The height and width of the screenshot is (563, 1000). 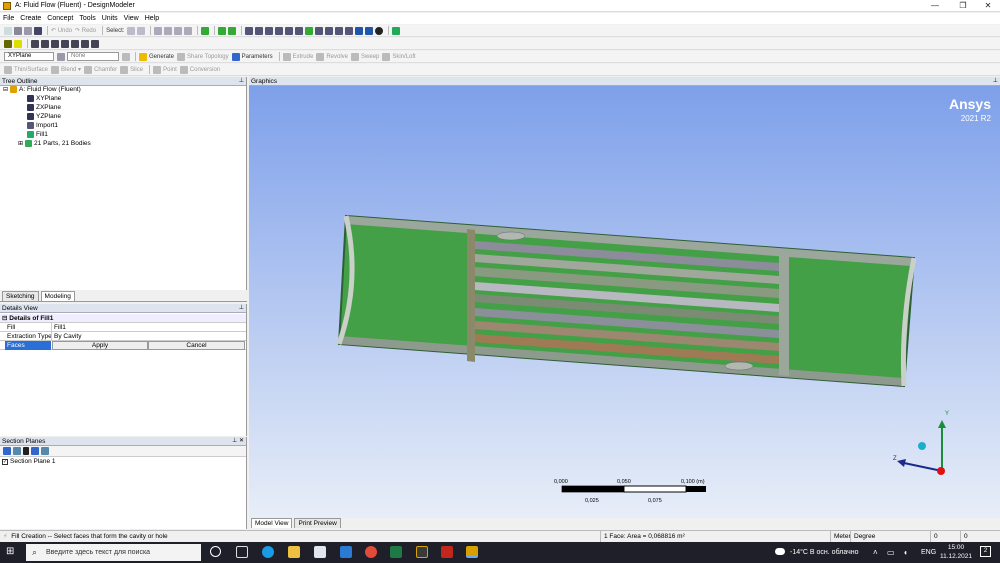 I want to click on display-mode-icon, so click(x=369, y=30).